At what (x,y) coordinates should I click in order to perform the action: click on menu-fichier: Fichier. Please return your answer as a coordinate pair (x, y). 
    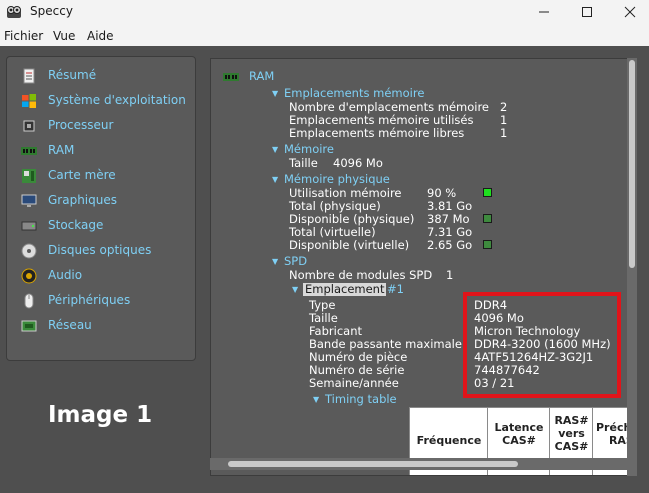
    Looking at the image, I should click on (23, 36).